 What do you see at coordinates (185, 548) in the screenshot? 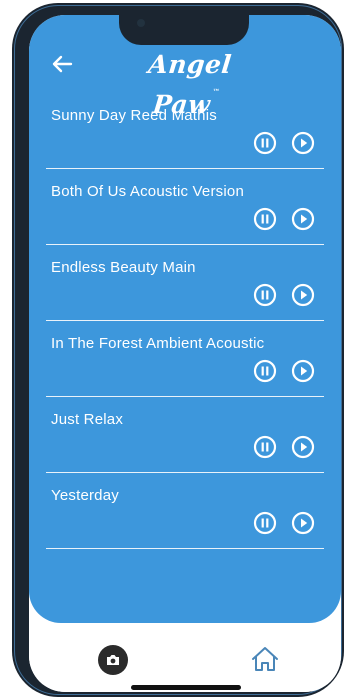
I see `track-divider` at bounding box center [185, 548].